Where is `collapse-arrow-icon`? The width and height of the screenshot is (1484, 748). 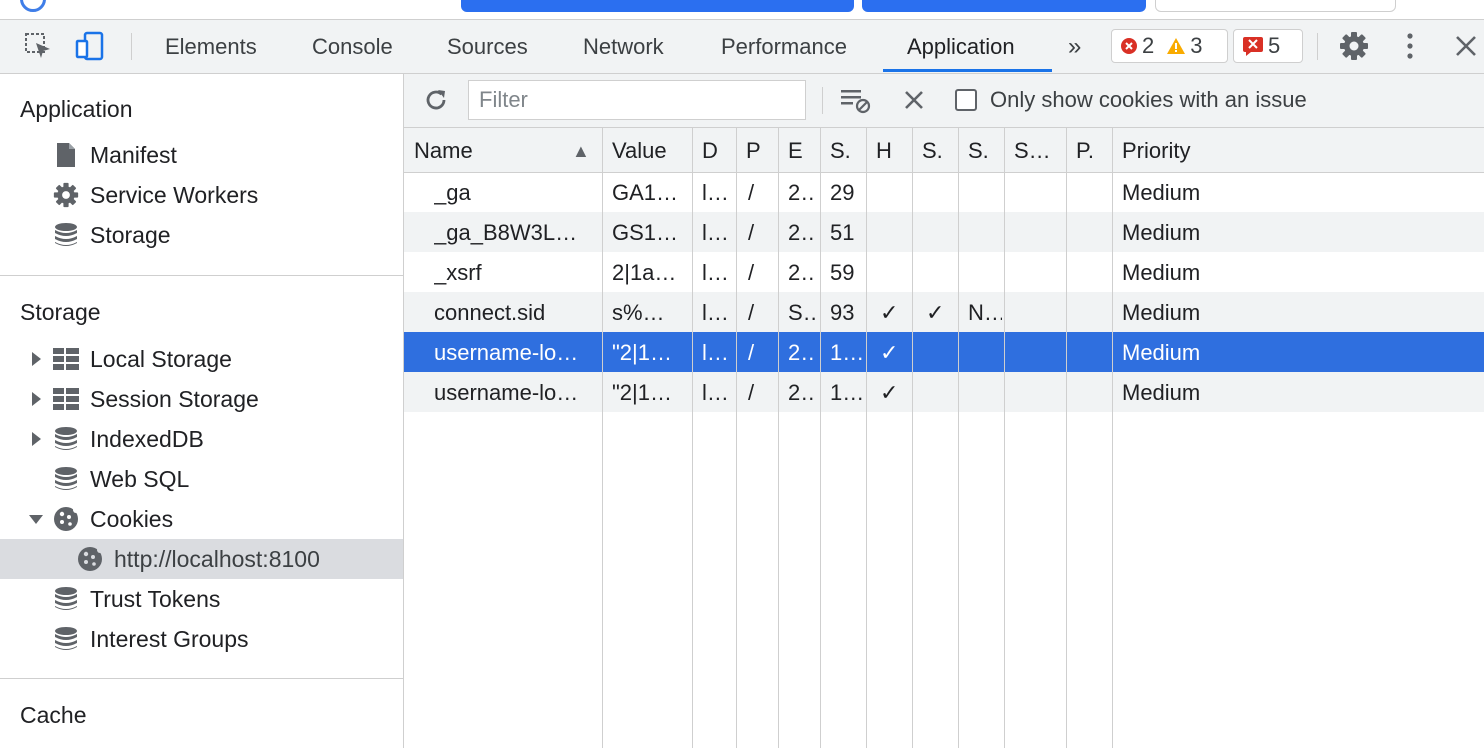
collapse-arrow-icon is located at coordinates (36, 519).